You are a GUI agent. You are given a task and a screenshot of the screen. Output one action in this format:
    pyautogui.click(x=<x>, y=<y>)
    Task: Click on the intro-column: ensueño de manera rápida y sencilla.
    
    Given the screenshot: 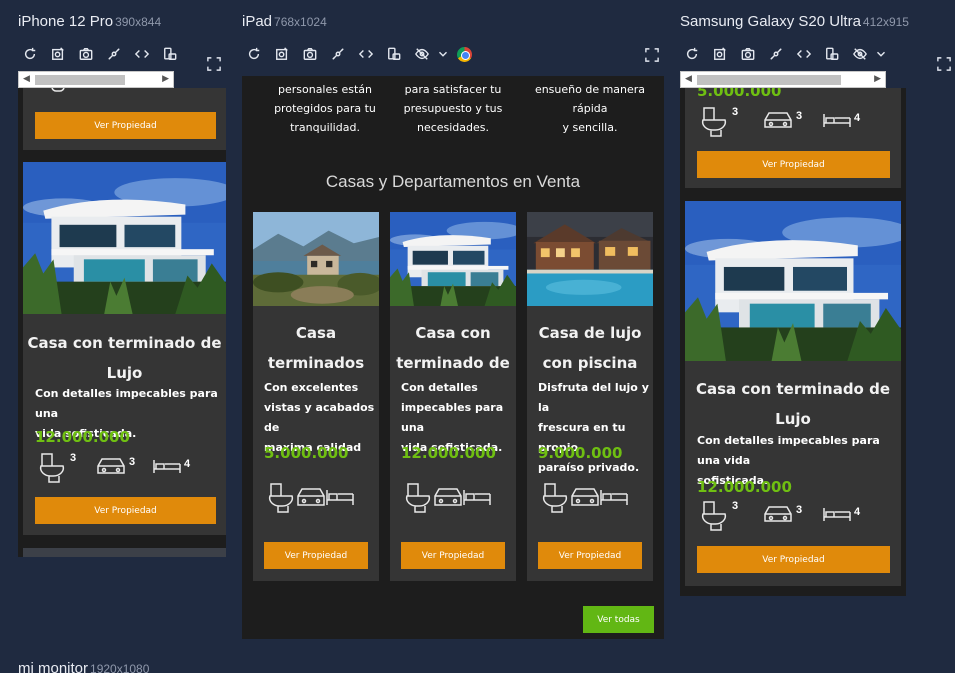 What is the action you would take?
    pyautogui.click(x=590, y=108)
    